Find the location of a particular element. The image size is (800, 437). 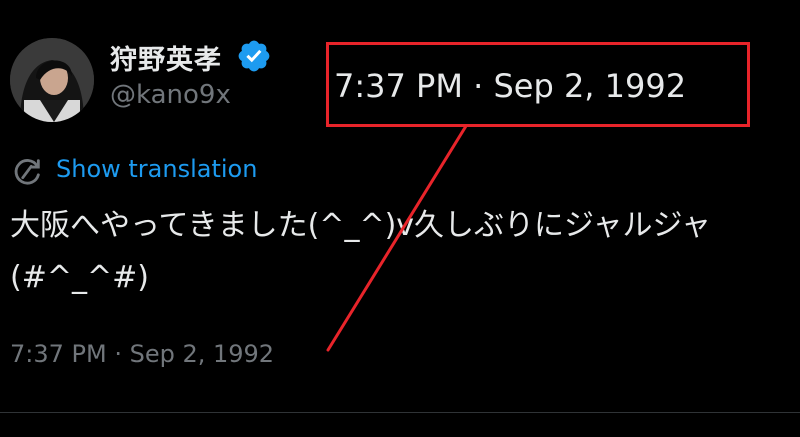

show-translation-link: Show translation is located at coordinates (156, 169).